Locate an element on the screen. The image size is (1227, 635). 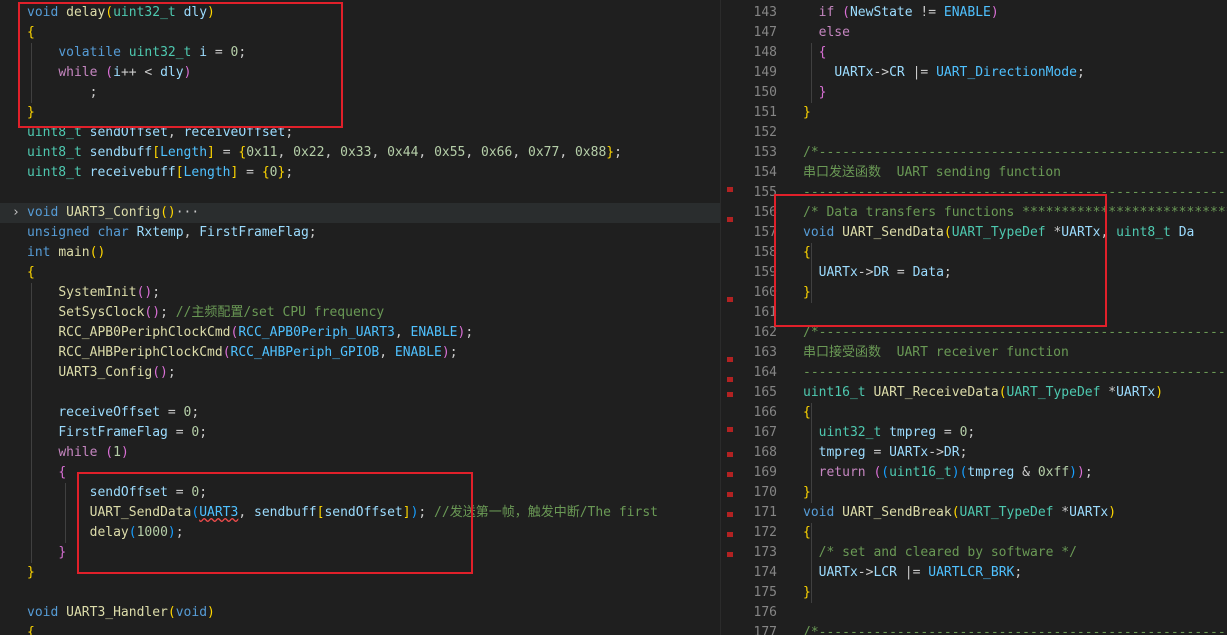
code-token: receiveOffset is located at coordinates (109, 412).